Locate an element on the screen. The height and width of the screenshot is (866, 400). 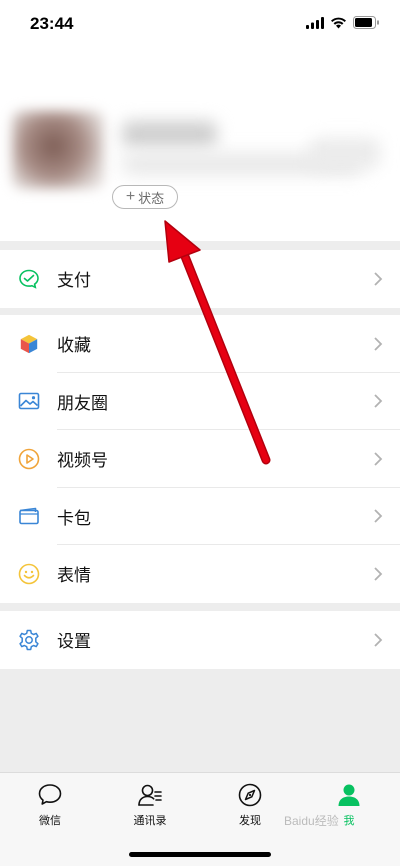
tab-label: 发现 is located at coordinates (250, 821).